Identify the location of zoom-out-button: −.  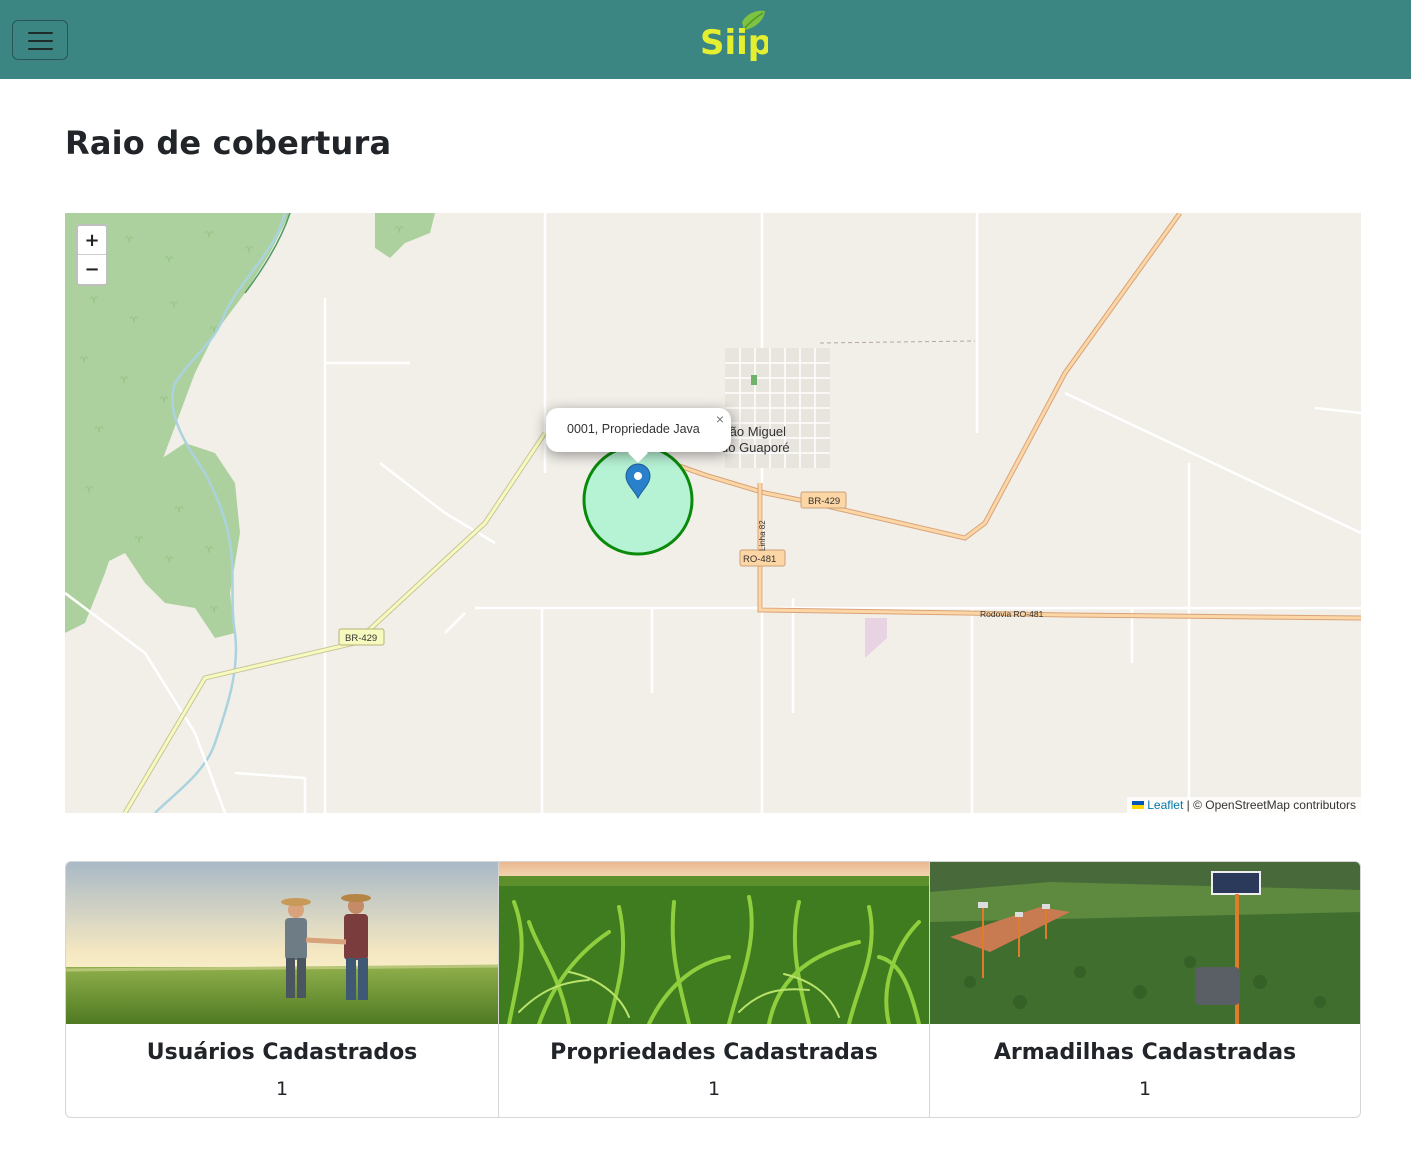
(92, 269).